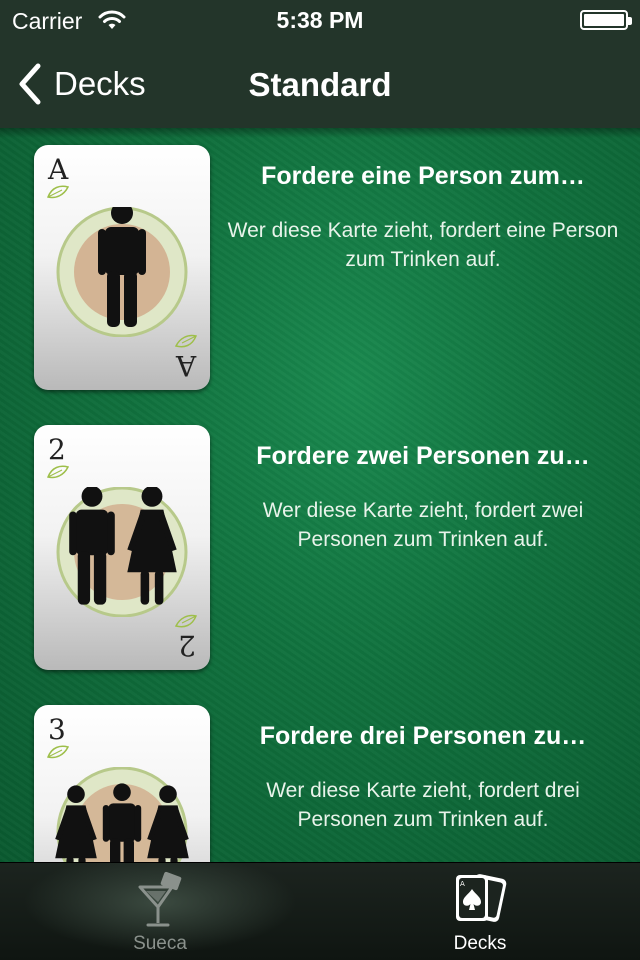  I want to click on card-image: 2 2, so click(122, 547).